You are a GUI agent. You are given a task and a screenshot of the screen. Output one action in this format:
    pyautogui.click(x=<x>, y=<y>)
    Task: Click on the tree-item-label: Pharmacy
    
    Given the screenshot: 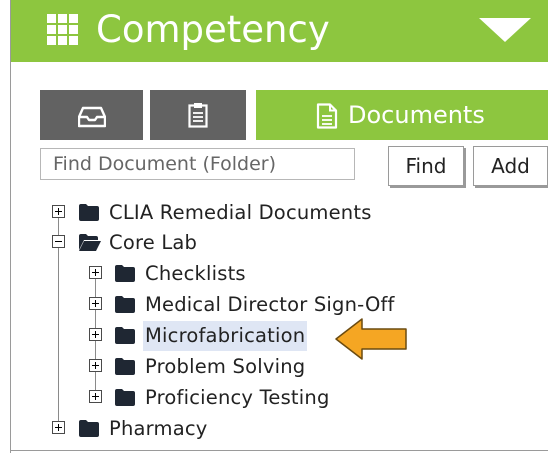 What is the action you would take?
    pyautogui.click(x=158, y=428)
    